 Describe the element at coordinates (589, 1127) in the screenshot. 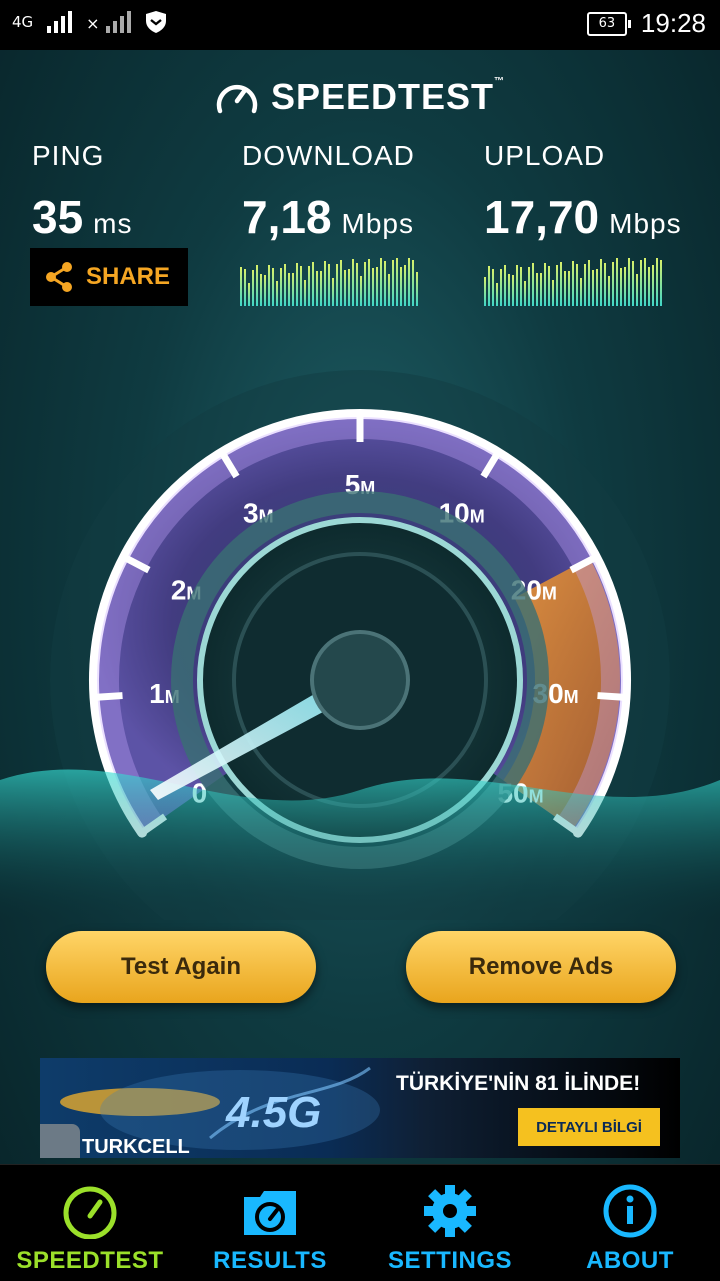

I see `ad-cta-button: DETAYLI BİLGİ` at that location.